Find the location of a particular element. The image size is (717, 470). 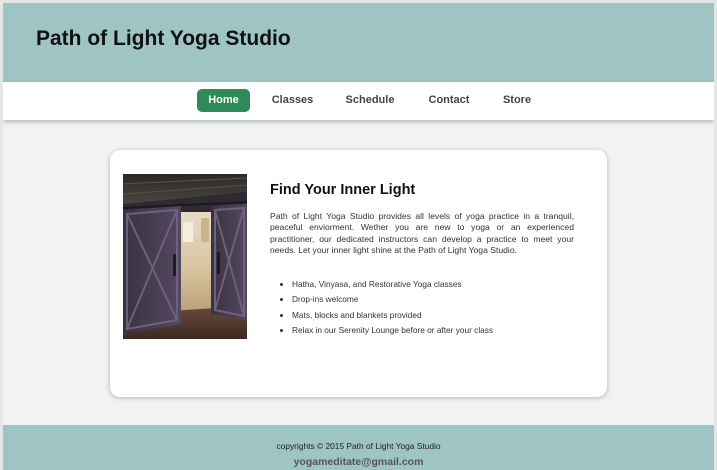

contact-email-link: yogameditate@gmail.com is located at coordinates (358, 462).